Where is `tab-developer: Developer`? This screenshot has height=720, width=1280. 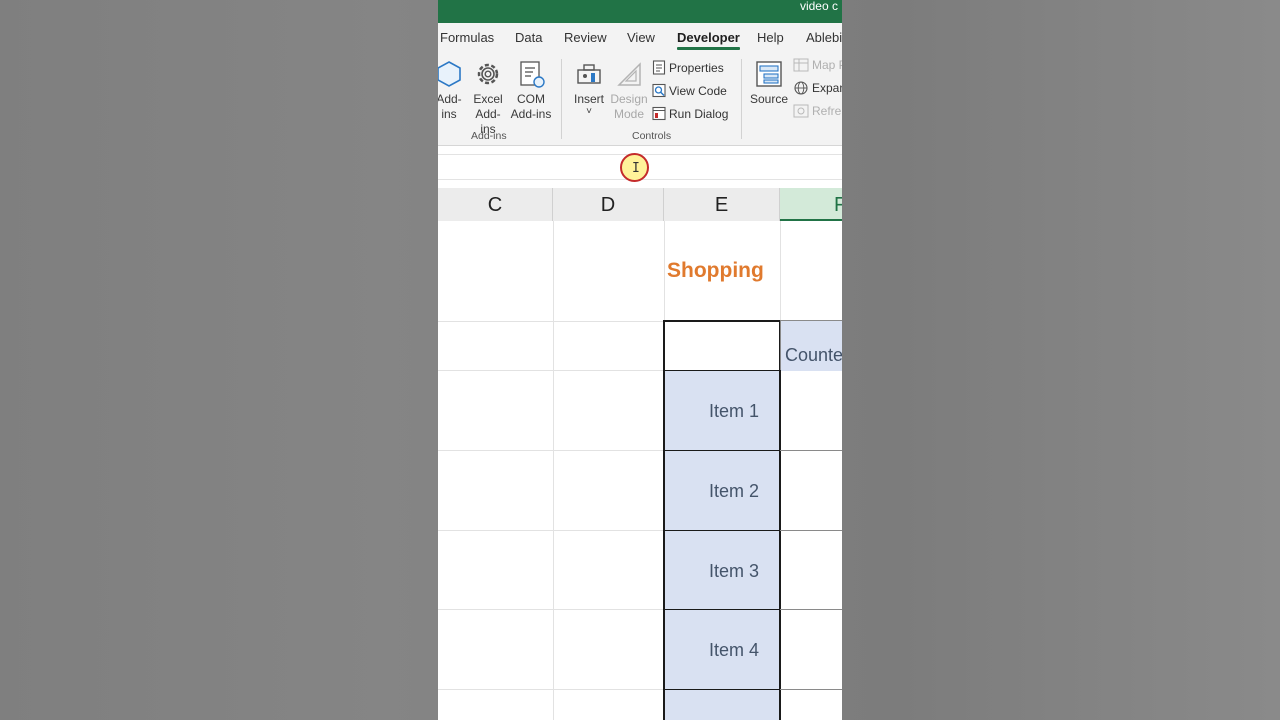
tab-developer: Developer is located at coordinates (708, 40).